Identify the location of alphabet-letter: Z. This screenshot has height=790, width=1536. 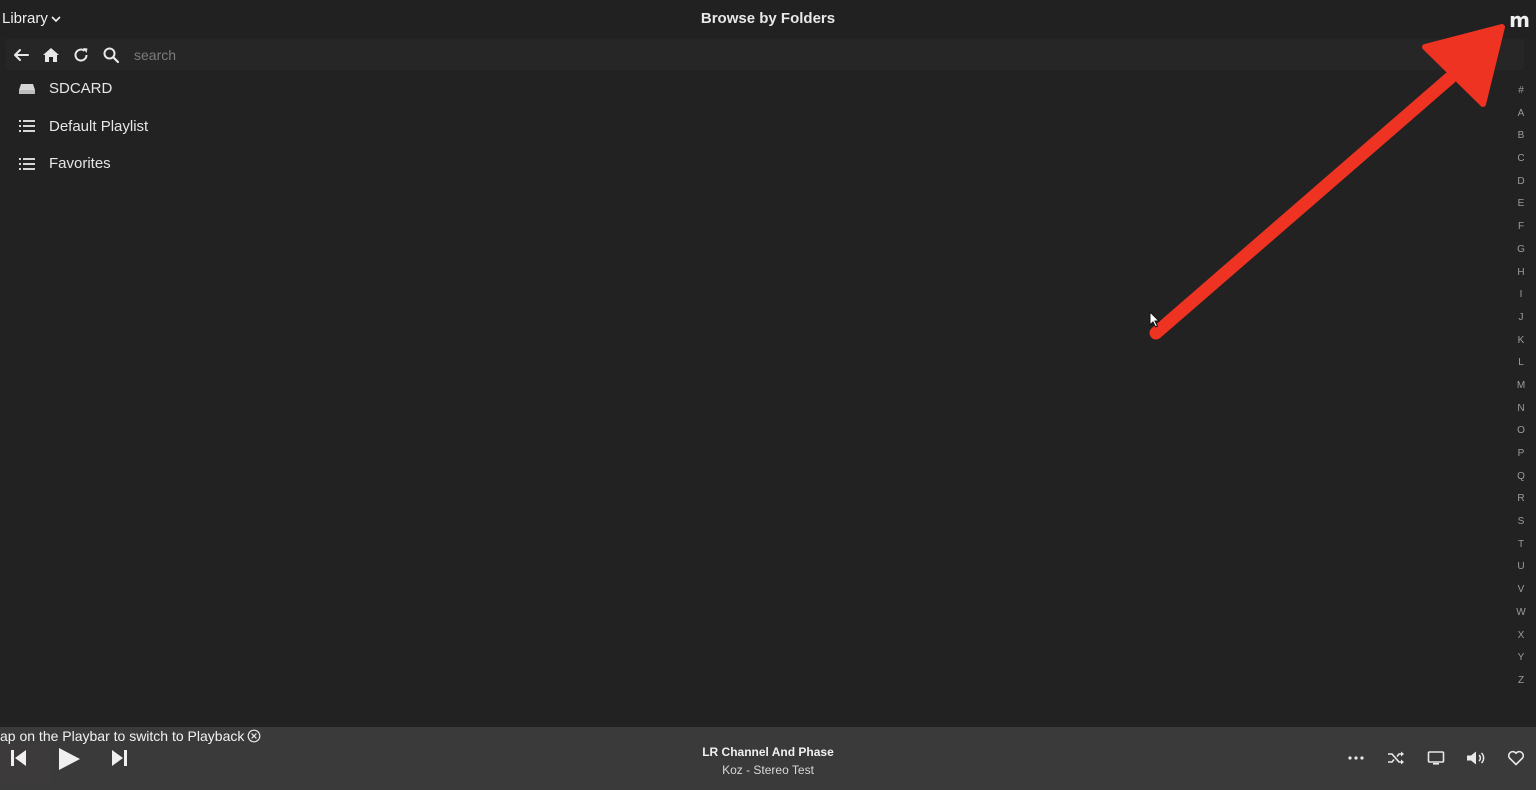
(1521, 681).